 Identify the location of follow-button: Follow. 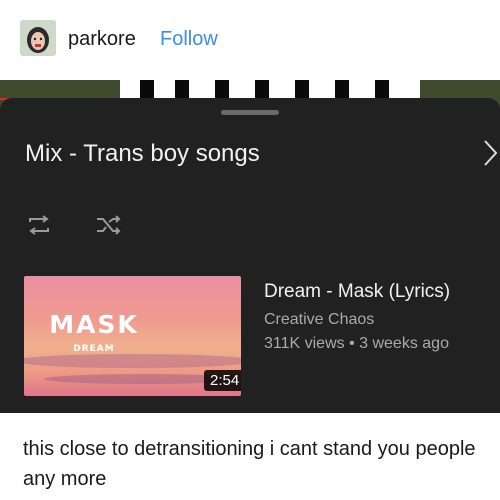
(189, 39).